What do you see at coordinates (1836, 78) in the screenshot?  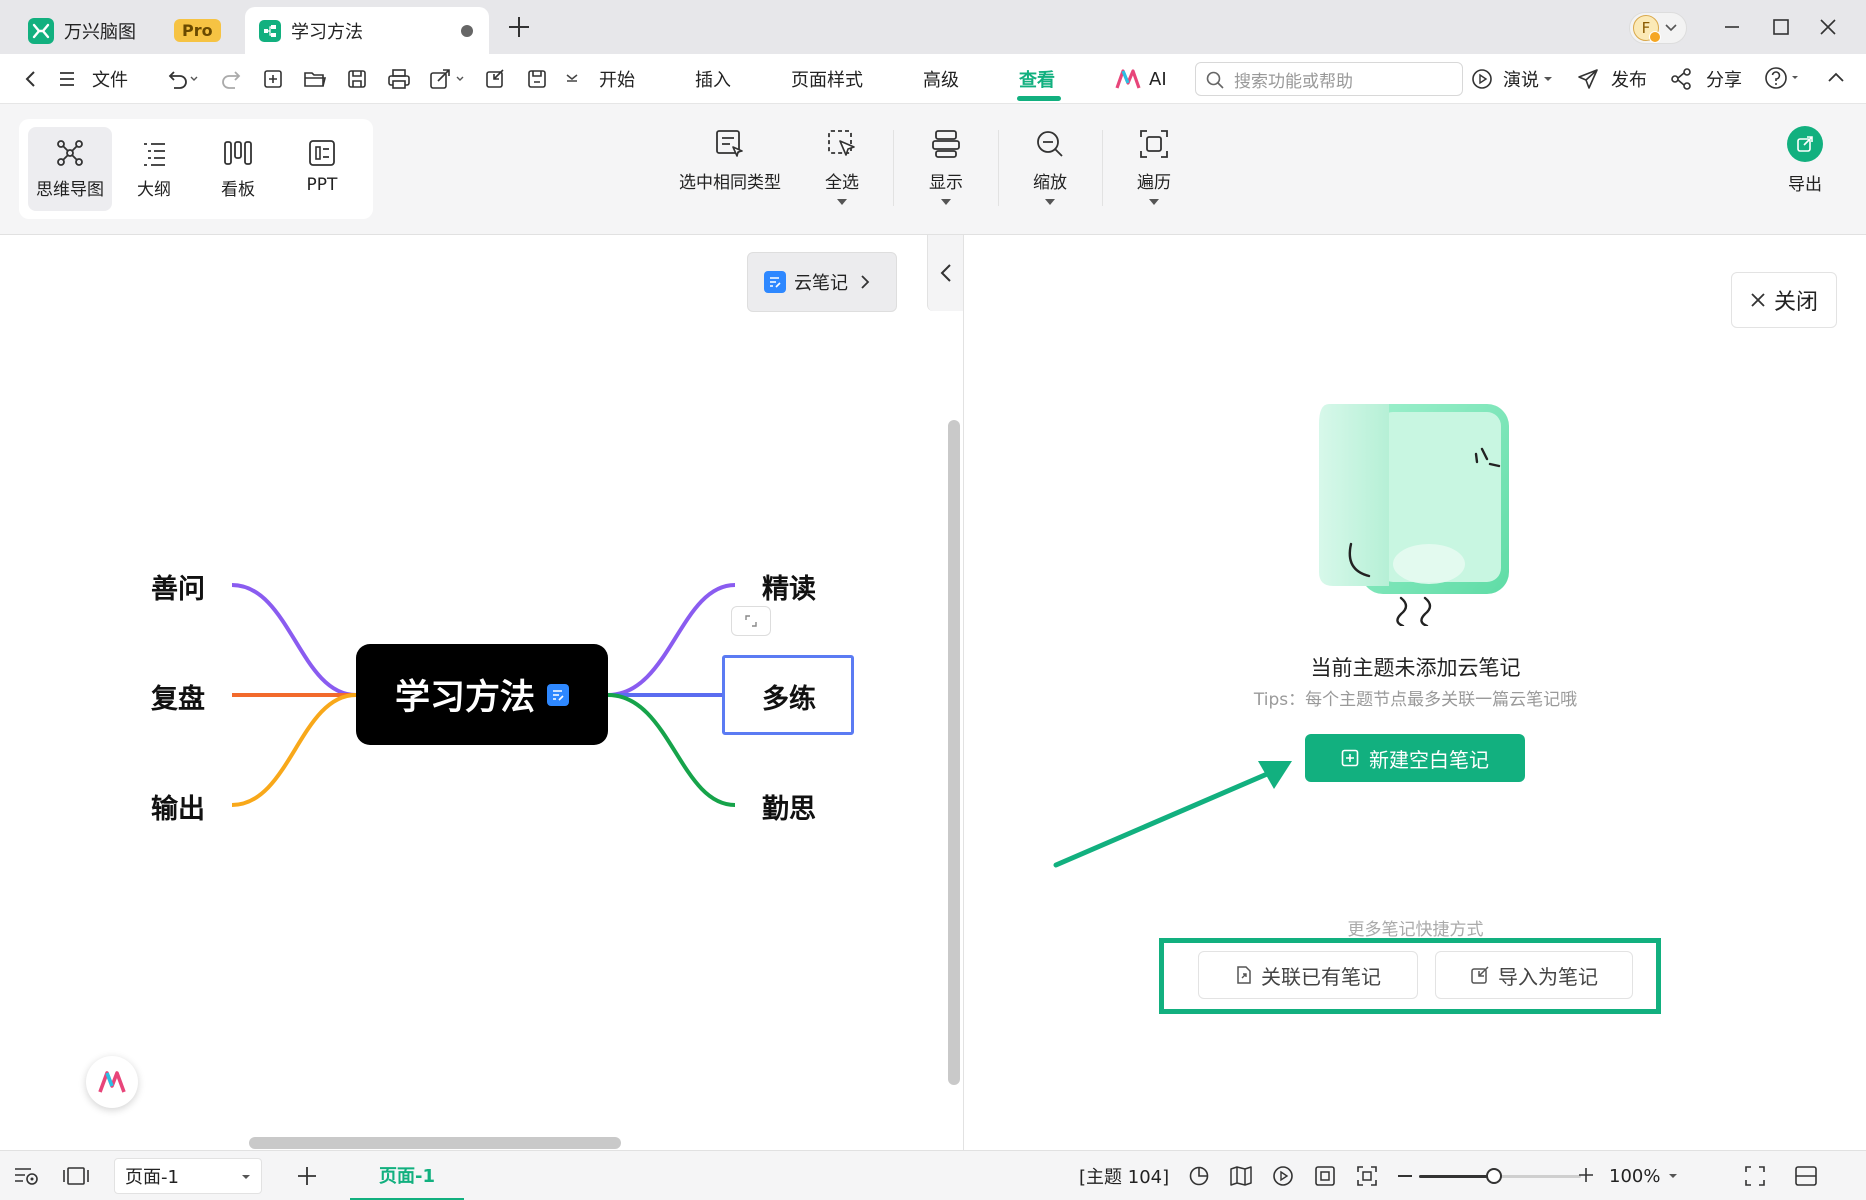 I see `collapse-ribbon-icon` at bounding box center [1836, 78].